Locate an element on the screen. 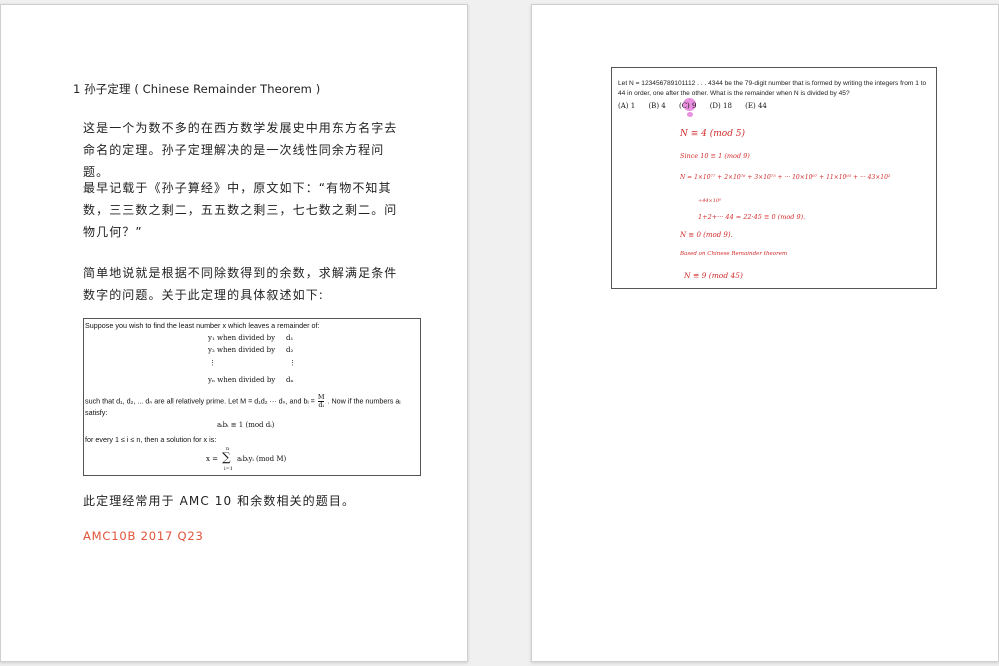 The image size is (999, 666). theorem-such-that-b: . Now if the numbers aᵢ is located at coordinates (364, 401).